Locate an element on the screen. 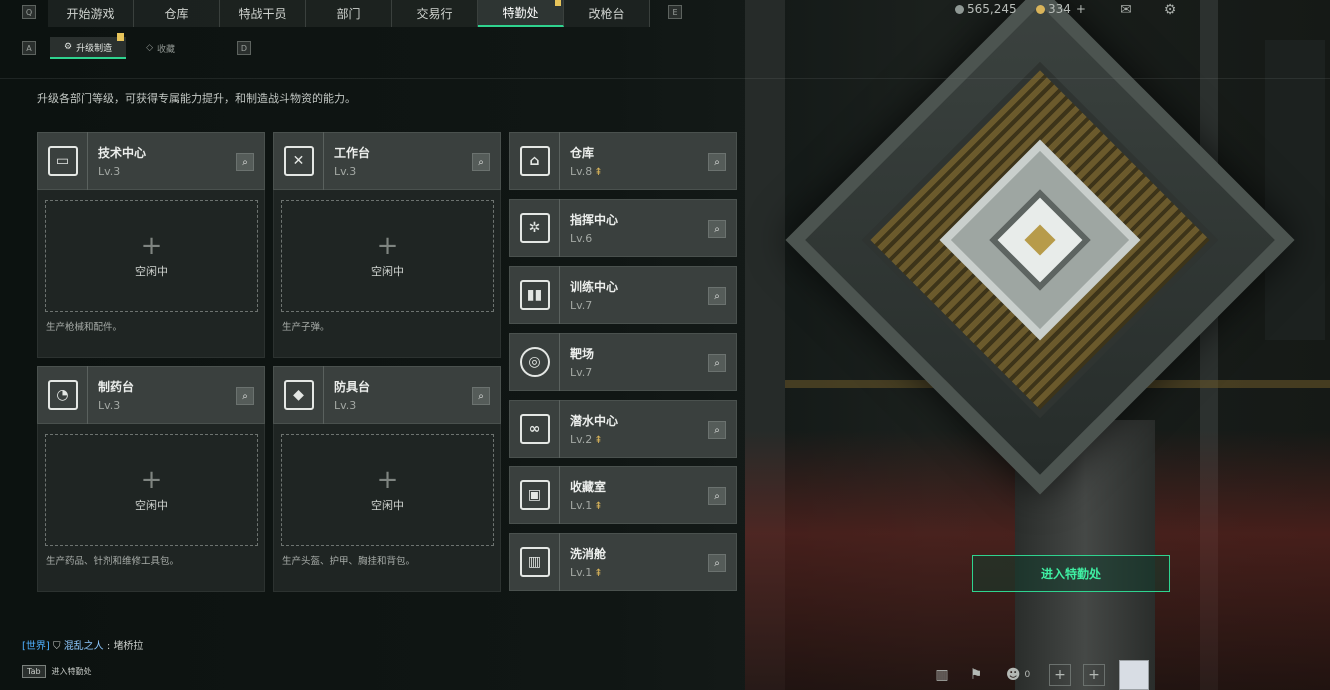  tab-shortcut-hint: Tab 进入特勤处 is located at coordinates (57, 671).